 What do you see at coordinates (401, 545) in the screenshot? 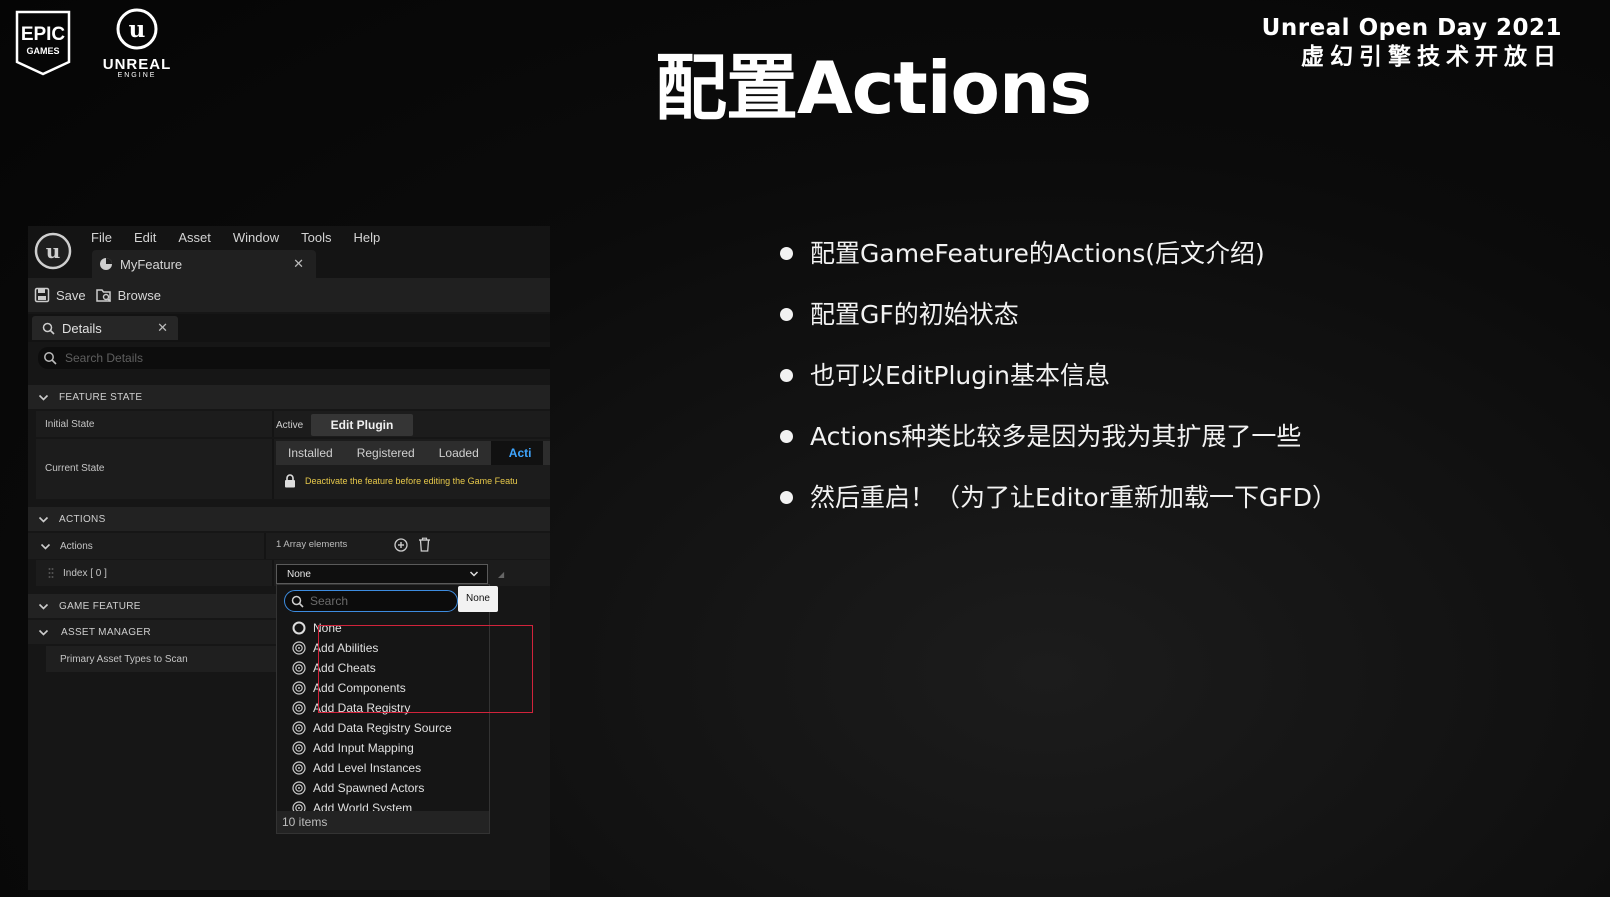
I see `add-element-icon` at bounding box center [401, 545].